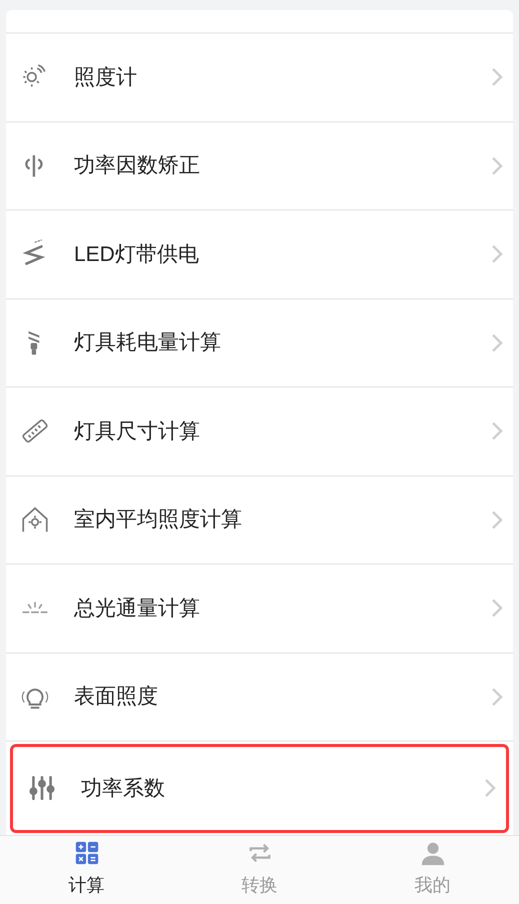  What do you see at coordinates (87, 853) in the screenshot?
I see `calculator-icon` at bounding box center [87, 853].